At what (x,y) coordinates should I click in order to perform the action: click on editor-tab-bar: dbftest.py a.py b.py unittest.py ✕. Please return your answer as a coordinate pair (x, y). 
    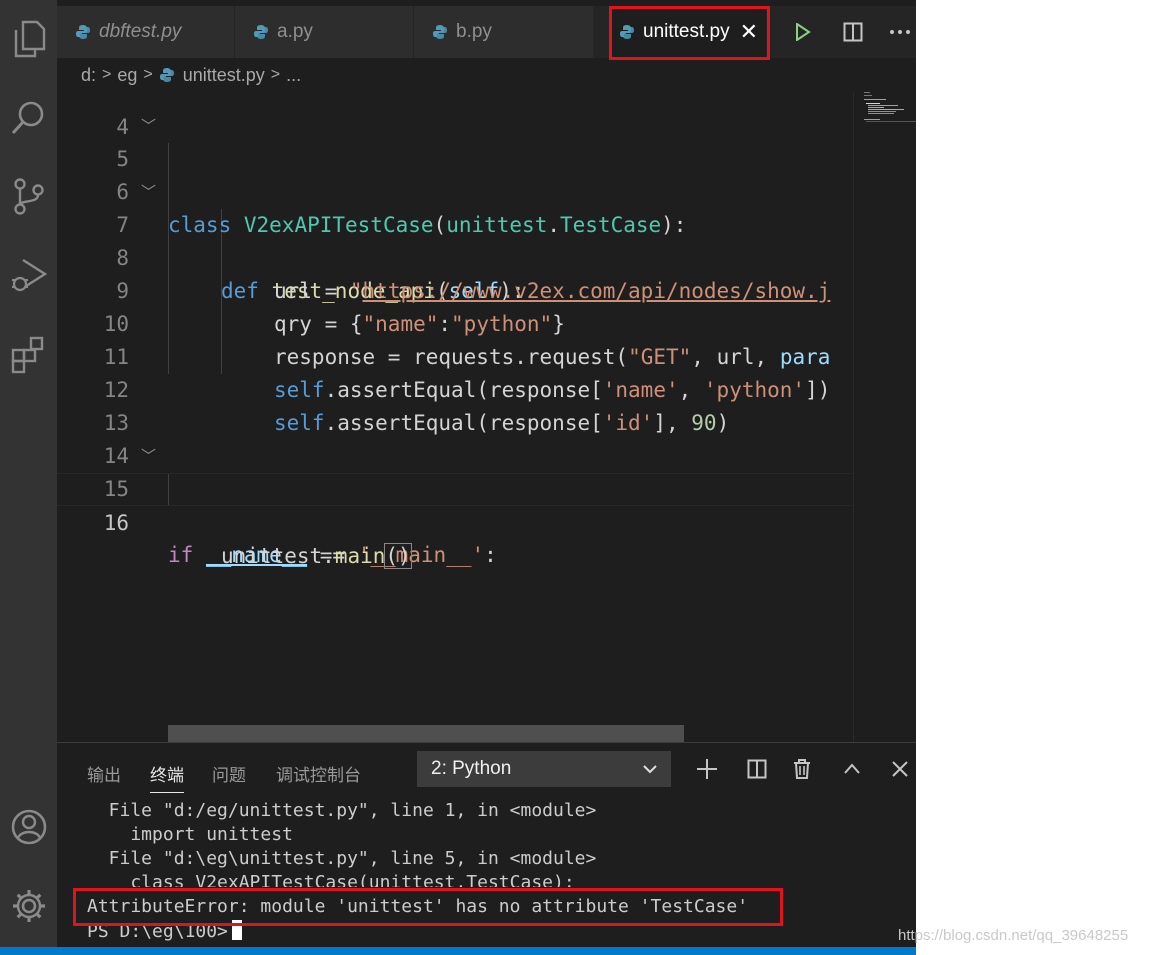
    Looking at the image, I should click on (486, 32).